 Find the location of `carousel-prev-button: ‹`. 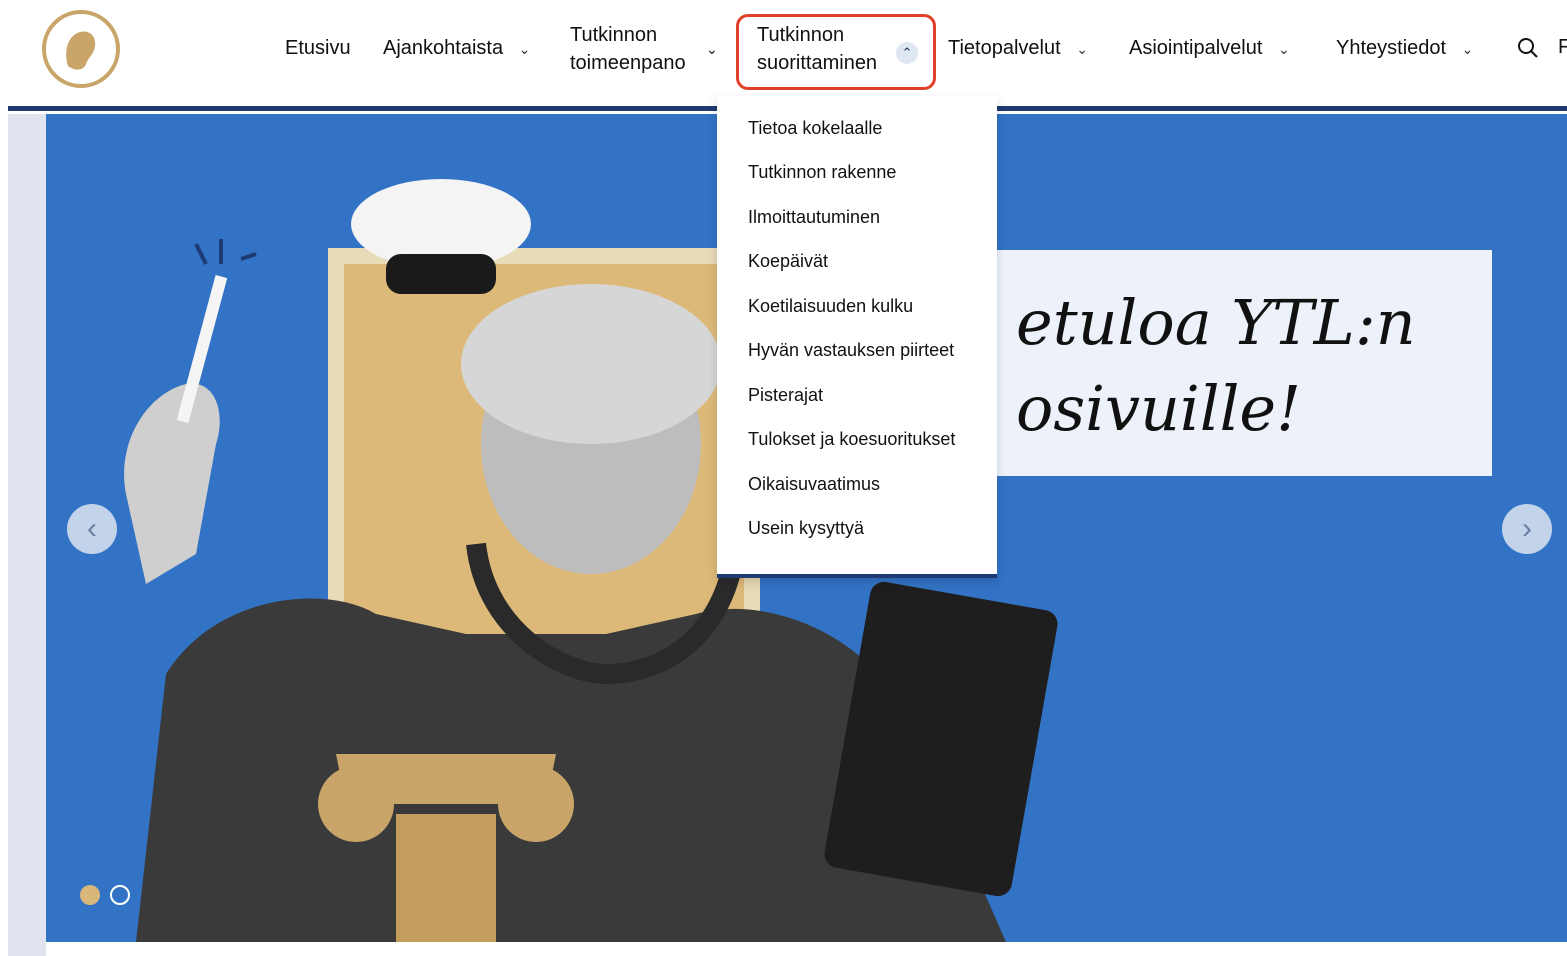

carousel-prev-button: ‹ is located at coordinates (92, 529).